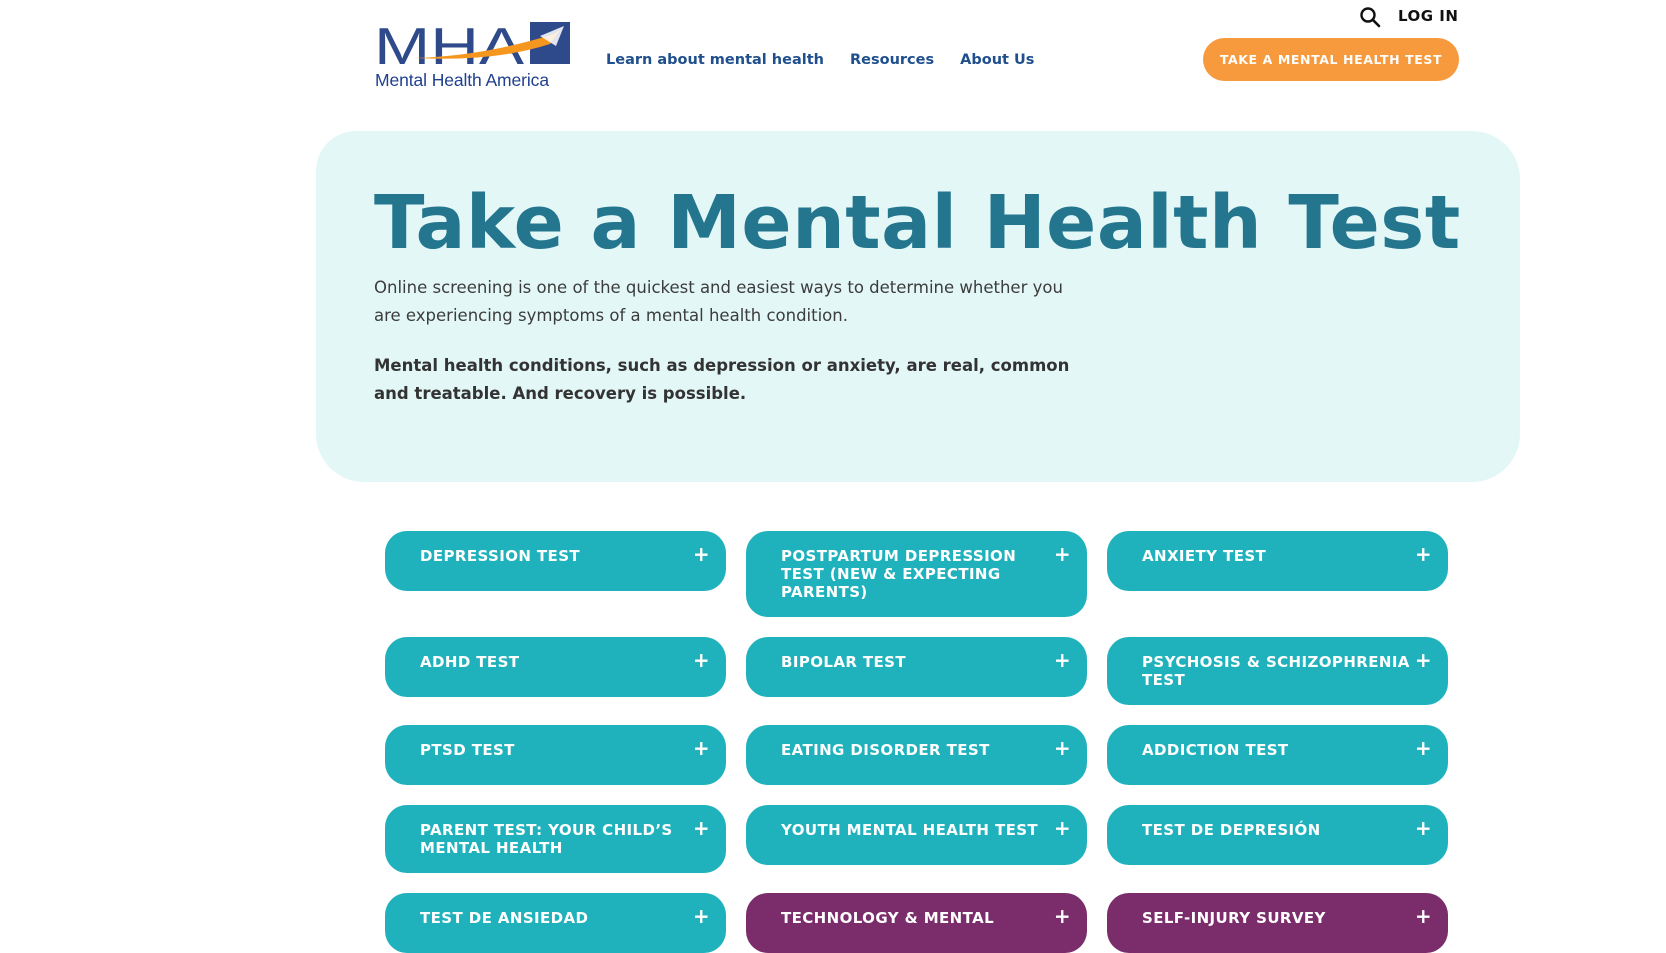 The height and width of the screenshot is (953, 1666). What do you see at coordinates (1370, 17) in the screenshot?
I see `search-icon` at bounding box center [1370, 17].